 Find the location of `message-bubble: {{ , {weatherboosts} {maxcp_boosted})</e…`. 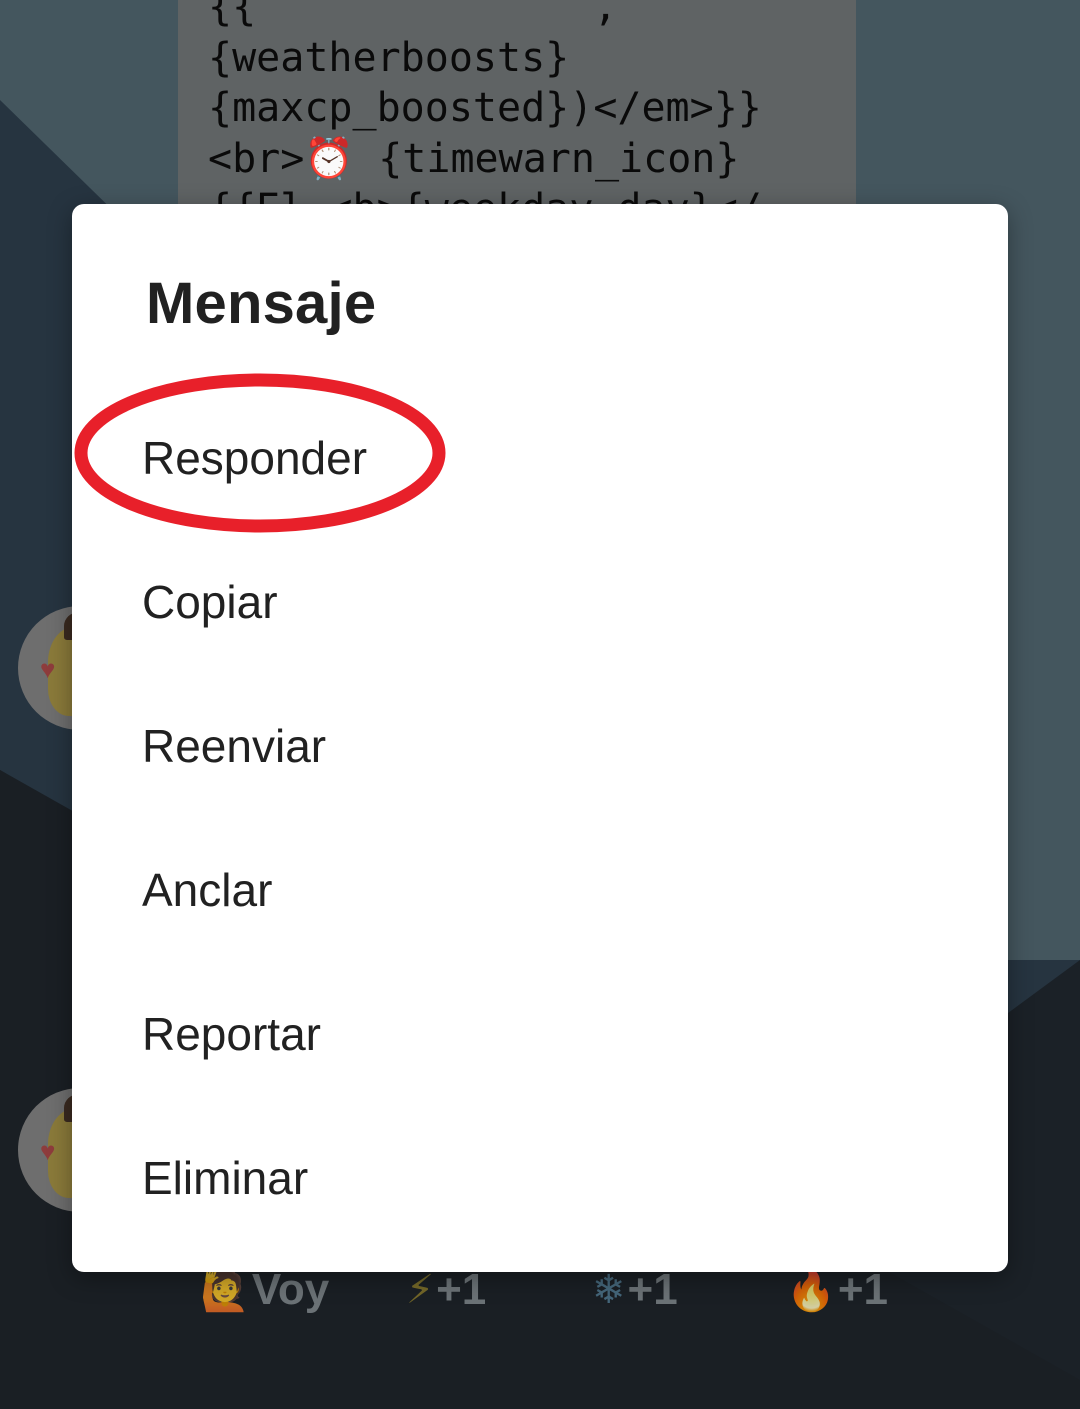

message-bubble: {{ , {weatherboosts} {maxcp_boosted})</e… is located at coordinates (517, 115).